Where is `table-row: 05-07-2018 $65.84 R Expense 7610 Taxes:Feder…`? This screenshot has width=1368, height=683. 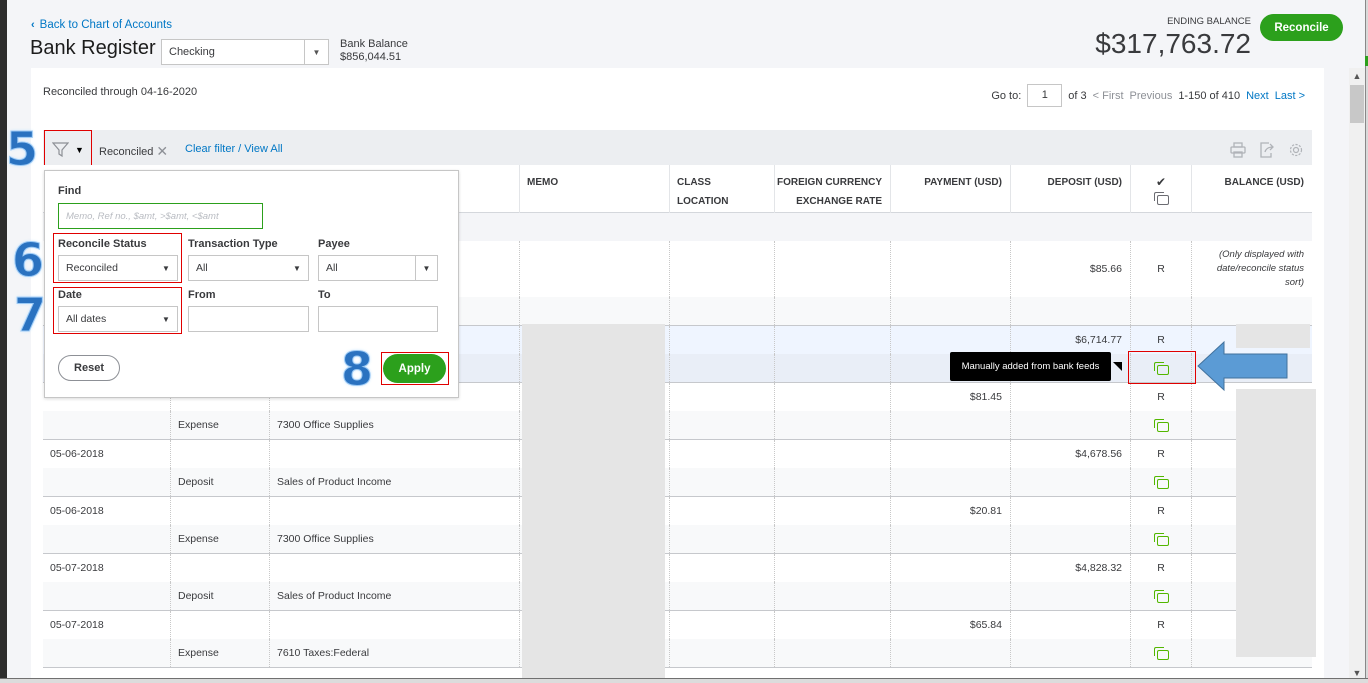
table-row: 05-07-2018 $65.84 R Expense 7610 Taxes:Feder… is located at coordinates (677, 639).